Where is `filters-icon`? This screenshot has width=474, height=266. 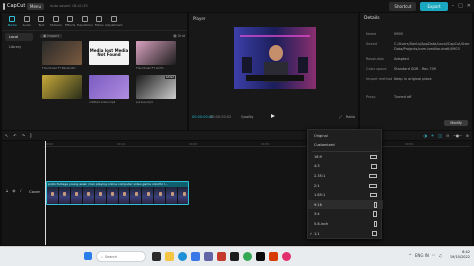
filters-icon is located at coordinates (99, 19).